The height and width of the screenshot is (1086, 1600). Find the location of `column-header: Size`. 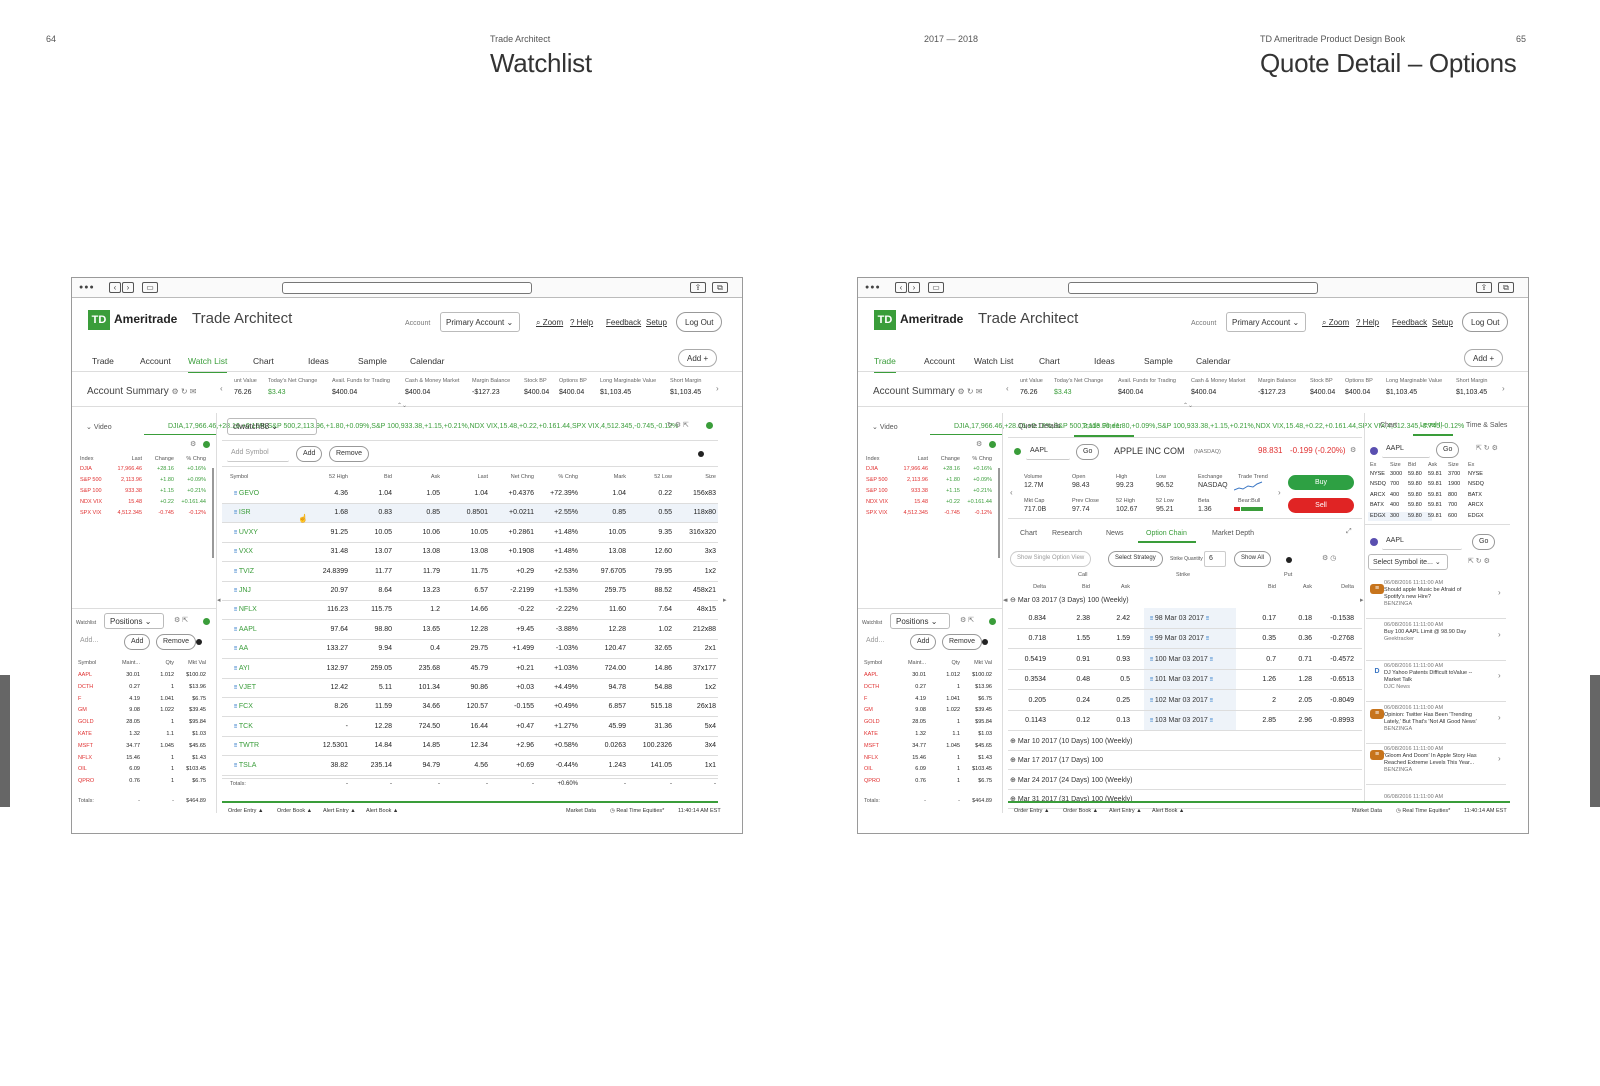

column-header: Size is located at coordinates (696, 477).